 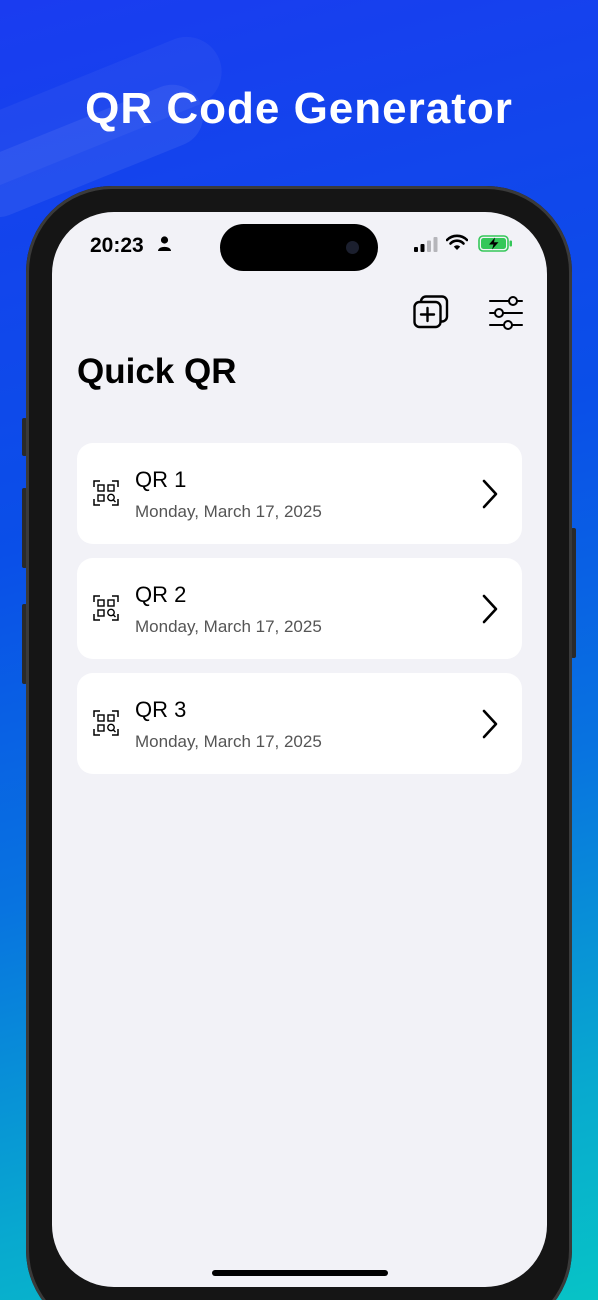 I want to click on cellular-signal-icon, so click(x=426, y=244).